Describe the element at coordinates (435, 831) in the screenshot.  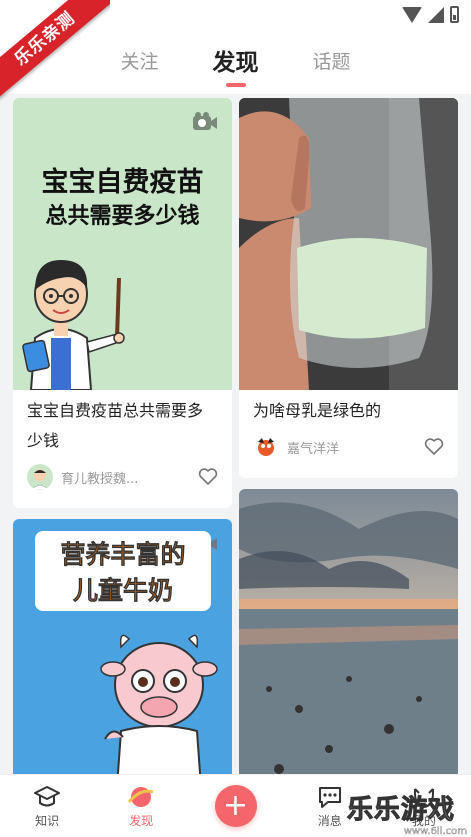
I see `corner-logo-url: www.6ll.com` at that location.